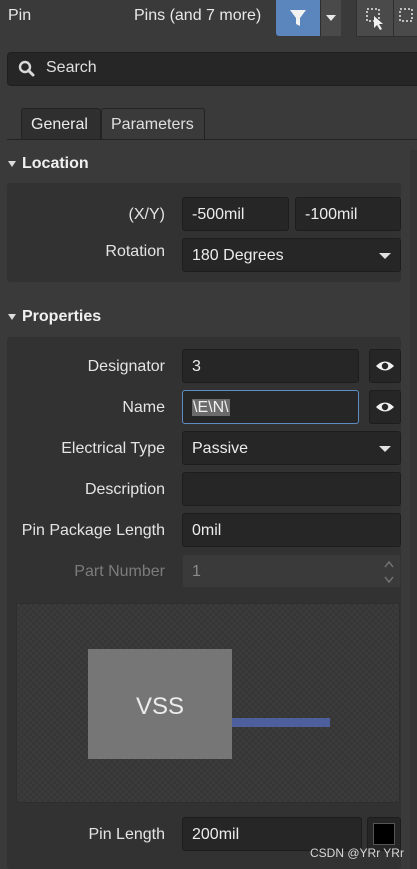 The width and height of the screenshot is (417, 869). I want to click on designator-visibility-button, so click(385, 366).